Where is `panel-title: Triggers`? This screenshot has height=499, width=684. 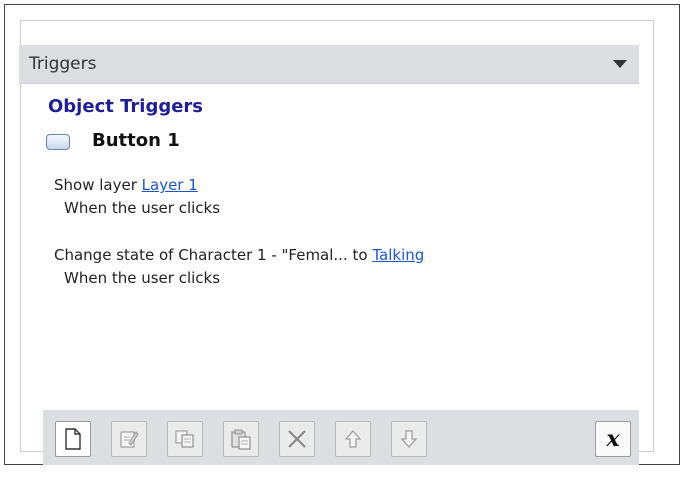 panel-title: Triggers is located at coordinates (63, 64).